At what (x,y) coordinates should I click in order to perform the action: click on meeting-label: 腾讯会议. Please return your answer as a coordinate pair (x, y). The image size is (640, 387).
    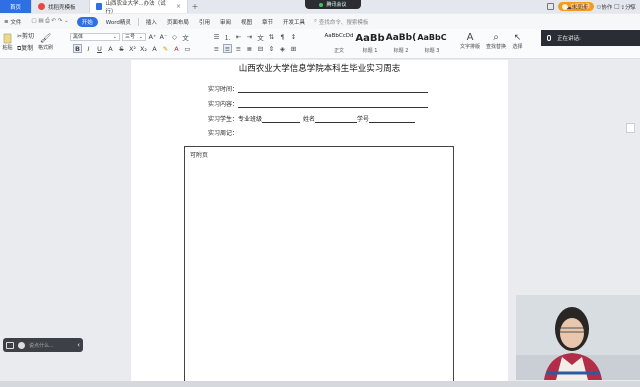
    Looking at the image, I should click on (336, 5).